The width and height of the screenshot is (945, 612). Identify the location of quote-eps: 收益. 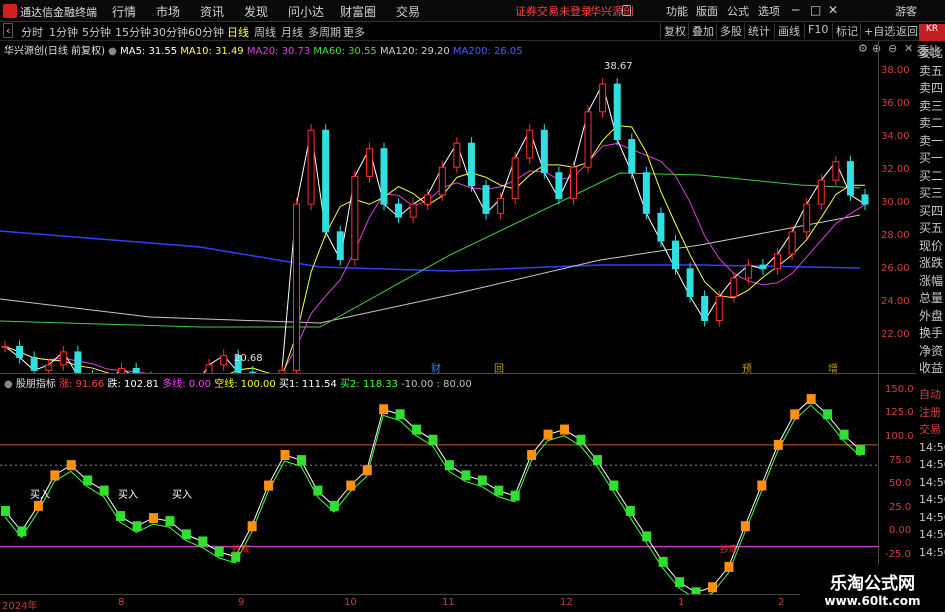
(931, 368).